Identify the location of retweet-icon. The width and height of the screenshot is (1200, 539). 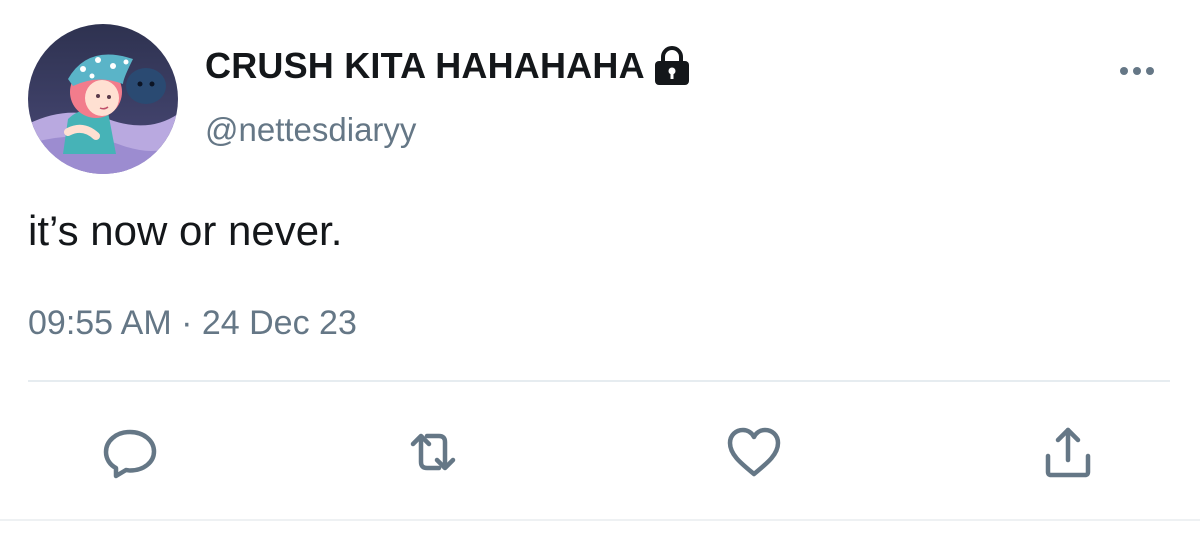
(433, 452).